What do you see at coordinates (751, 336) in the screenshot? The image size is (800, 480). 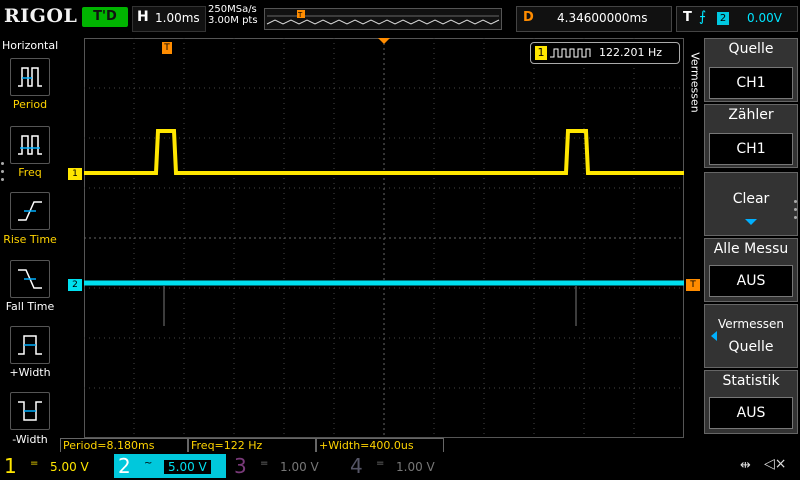 I see `measure-source-softkey: Vermessen Quelle` at bounding box center [751, 336].